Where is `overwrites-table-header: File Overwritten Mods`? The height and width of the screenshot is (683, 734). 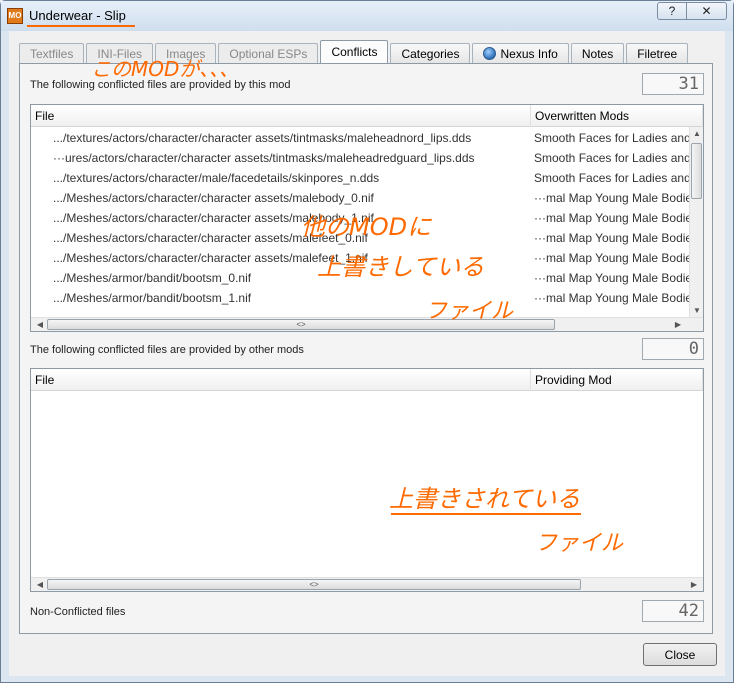 overwrites-table-header: File Overwritten Mods is located at coordinates (367, 116).